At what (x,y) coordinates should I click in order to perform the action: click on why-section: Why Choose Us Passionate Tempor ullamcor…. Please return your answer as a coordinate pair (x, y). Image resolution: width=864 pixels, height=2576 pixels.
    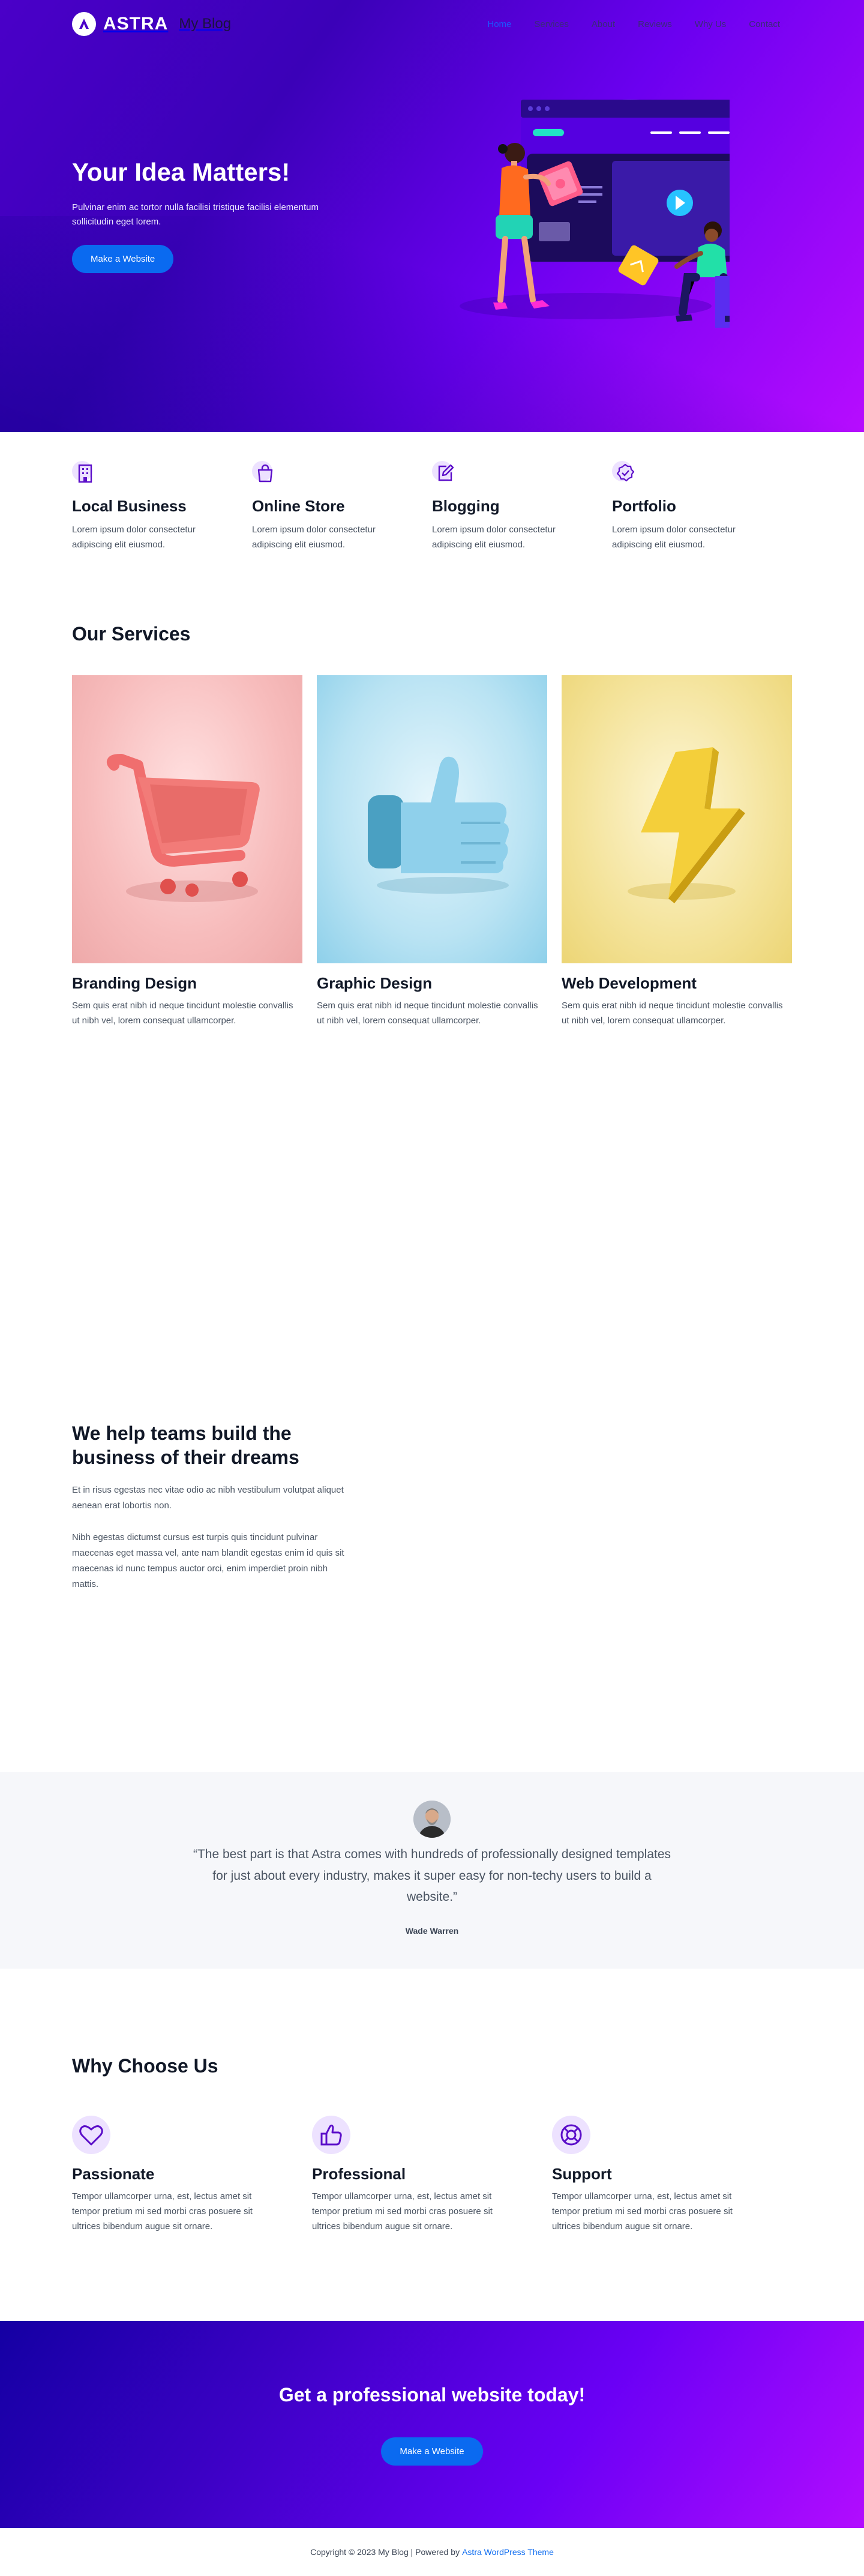
    Looking at the image, I should click on (432, 2145).